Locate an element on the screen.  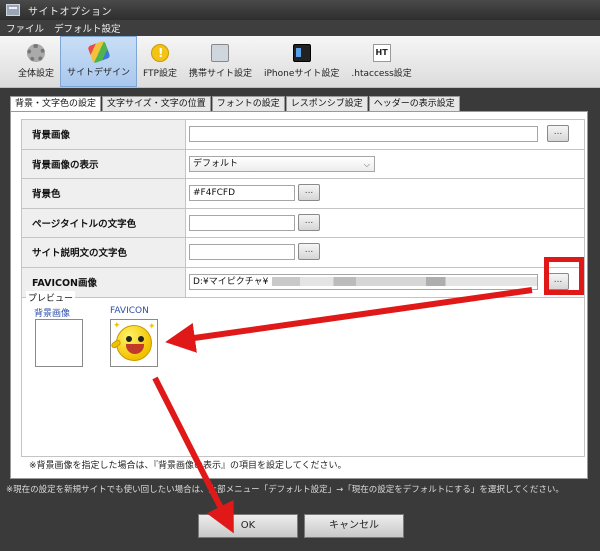
menu-bar: ファイル デフォルト設定 is located at coordinates (300, 28).